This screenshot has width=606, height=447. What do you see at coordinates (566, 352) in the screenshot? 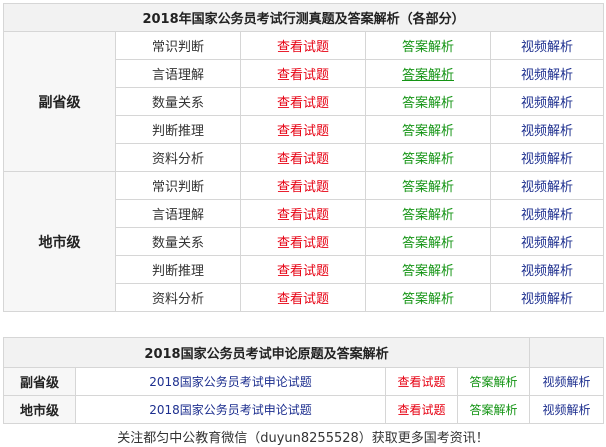
I see `title-empty-cell` at bounding box center [566, 352].